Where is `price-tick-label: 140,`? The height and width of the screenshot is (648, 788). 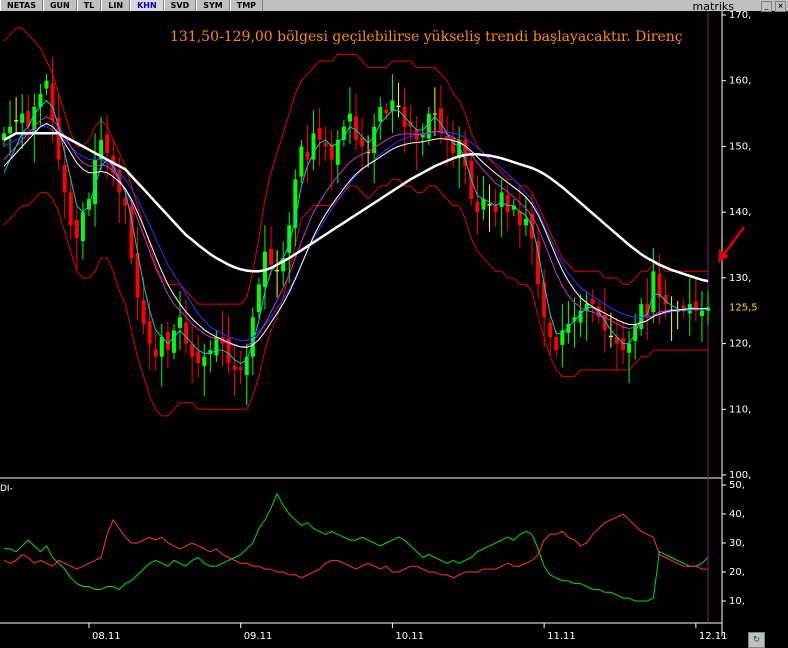 price-tick-label: 140, is located at coordinates (740, 212).